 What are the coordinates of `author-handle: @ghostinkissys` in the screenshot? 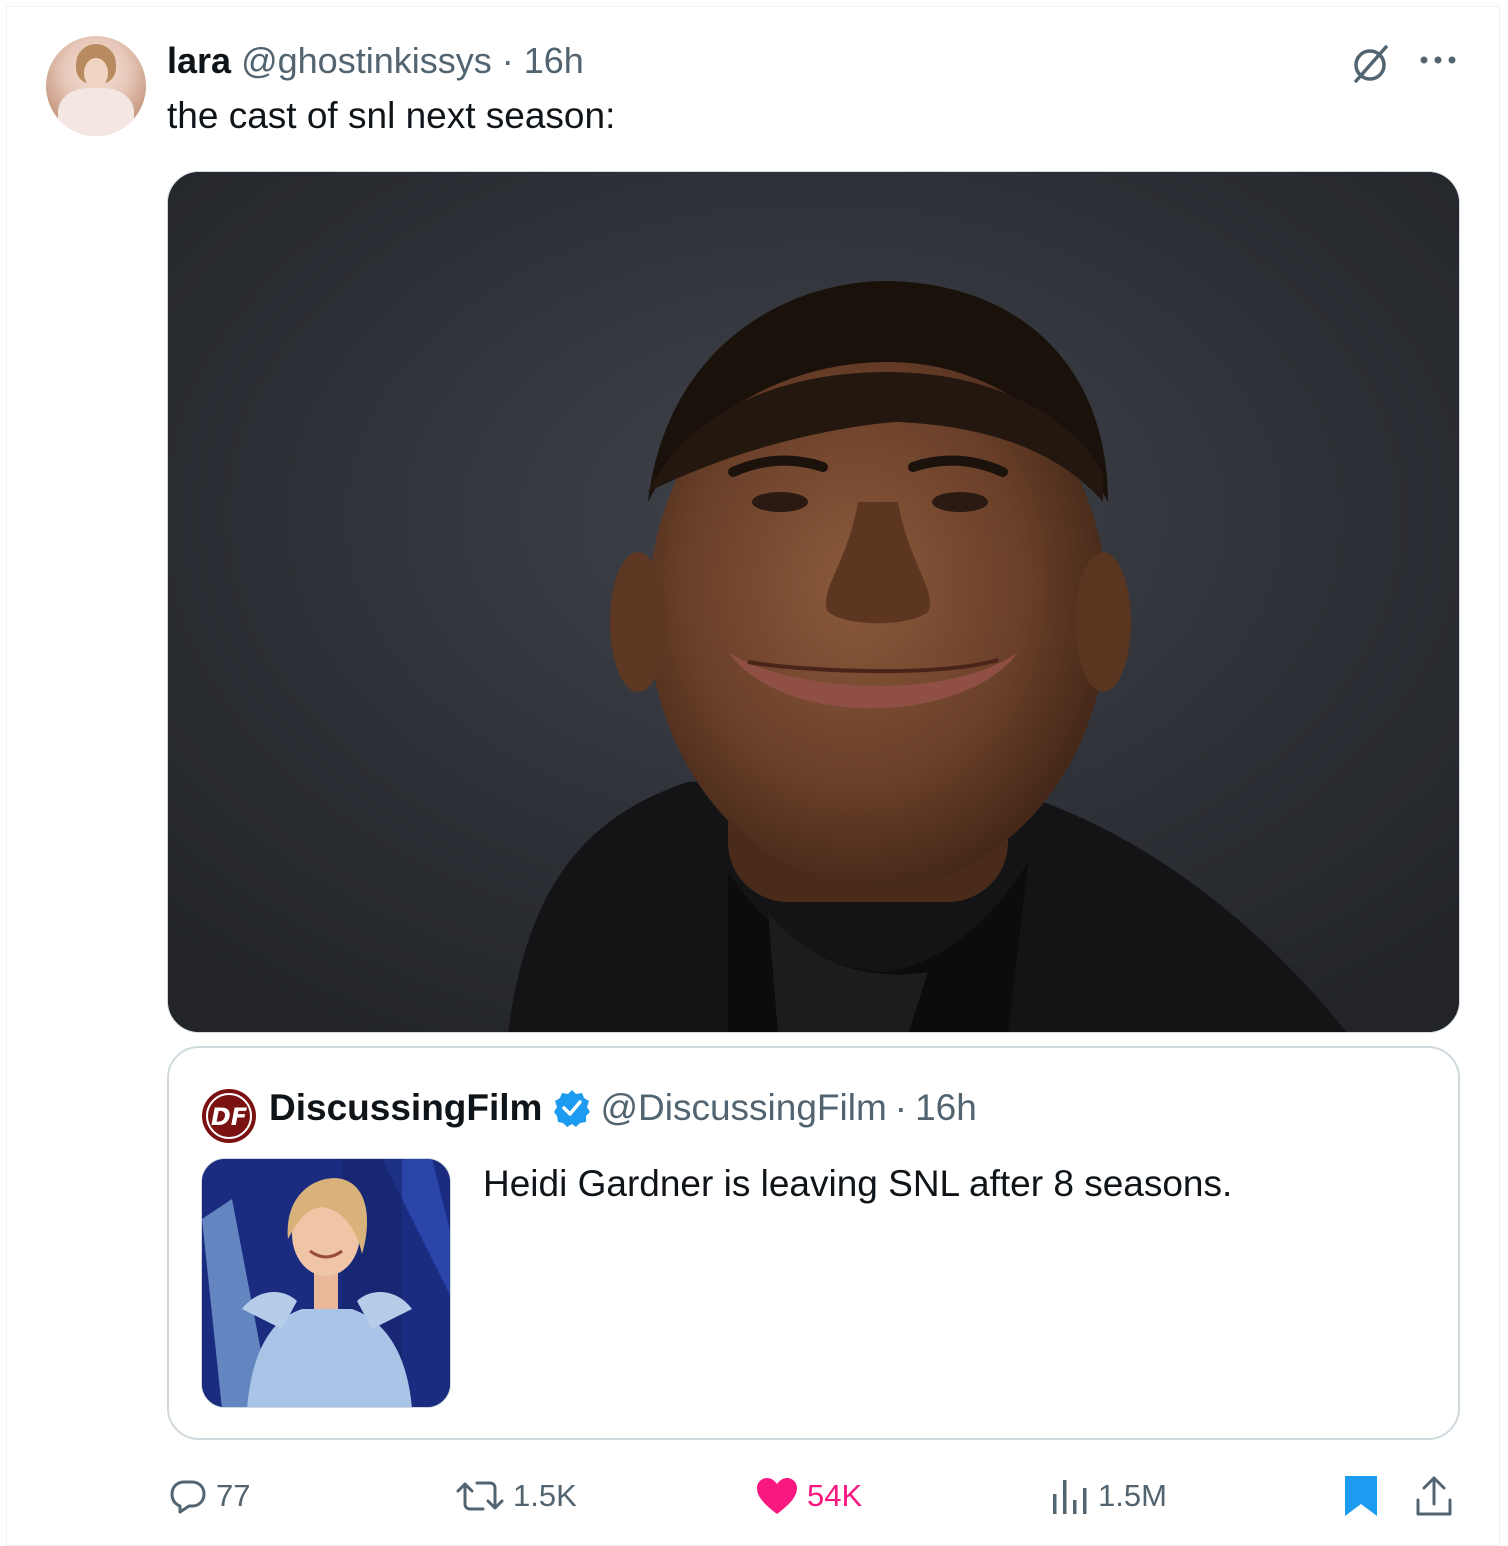 It's located at (366, 60).